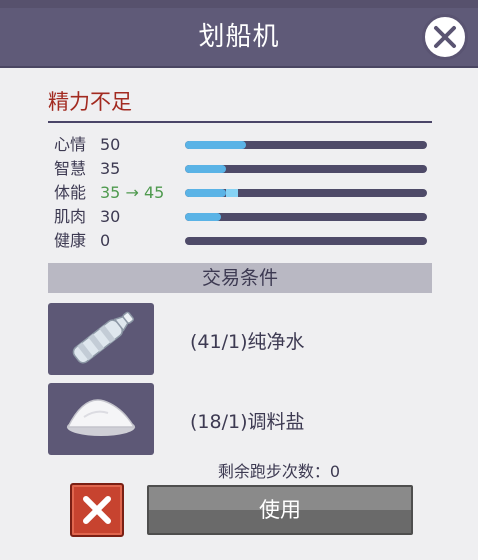  What do you see at coordinates (240, 122) in the screenshot?
I see `divider` at bounding box center [240, 122].